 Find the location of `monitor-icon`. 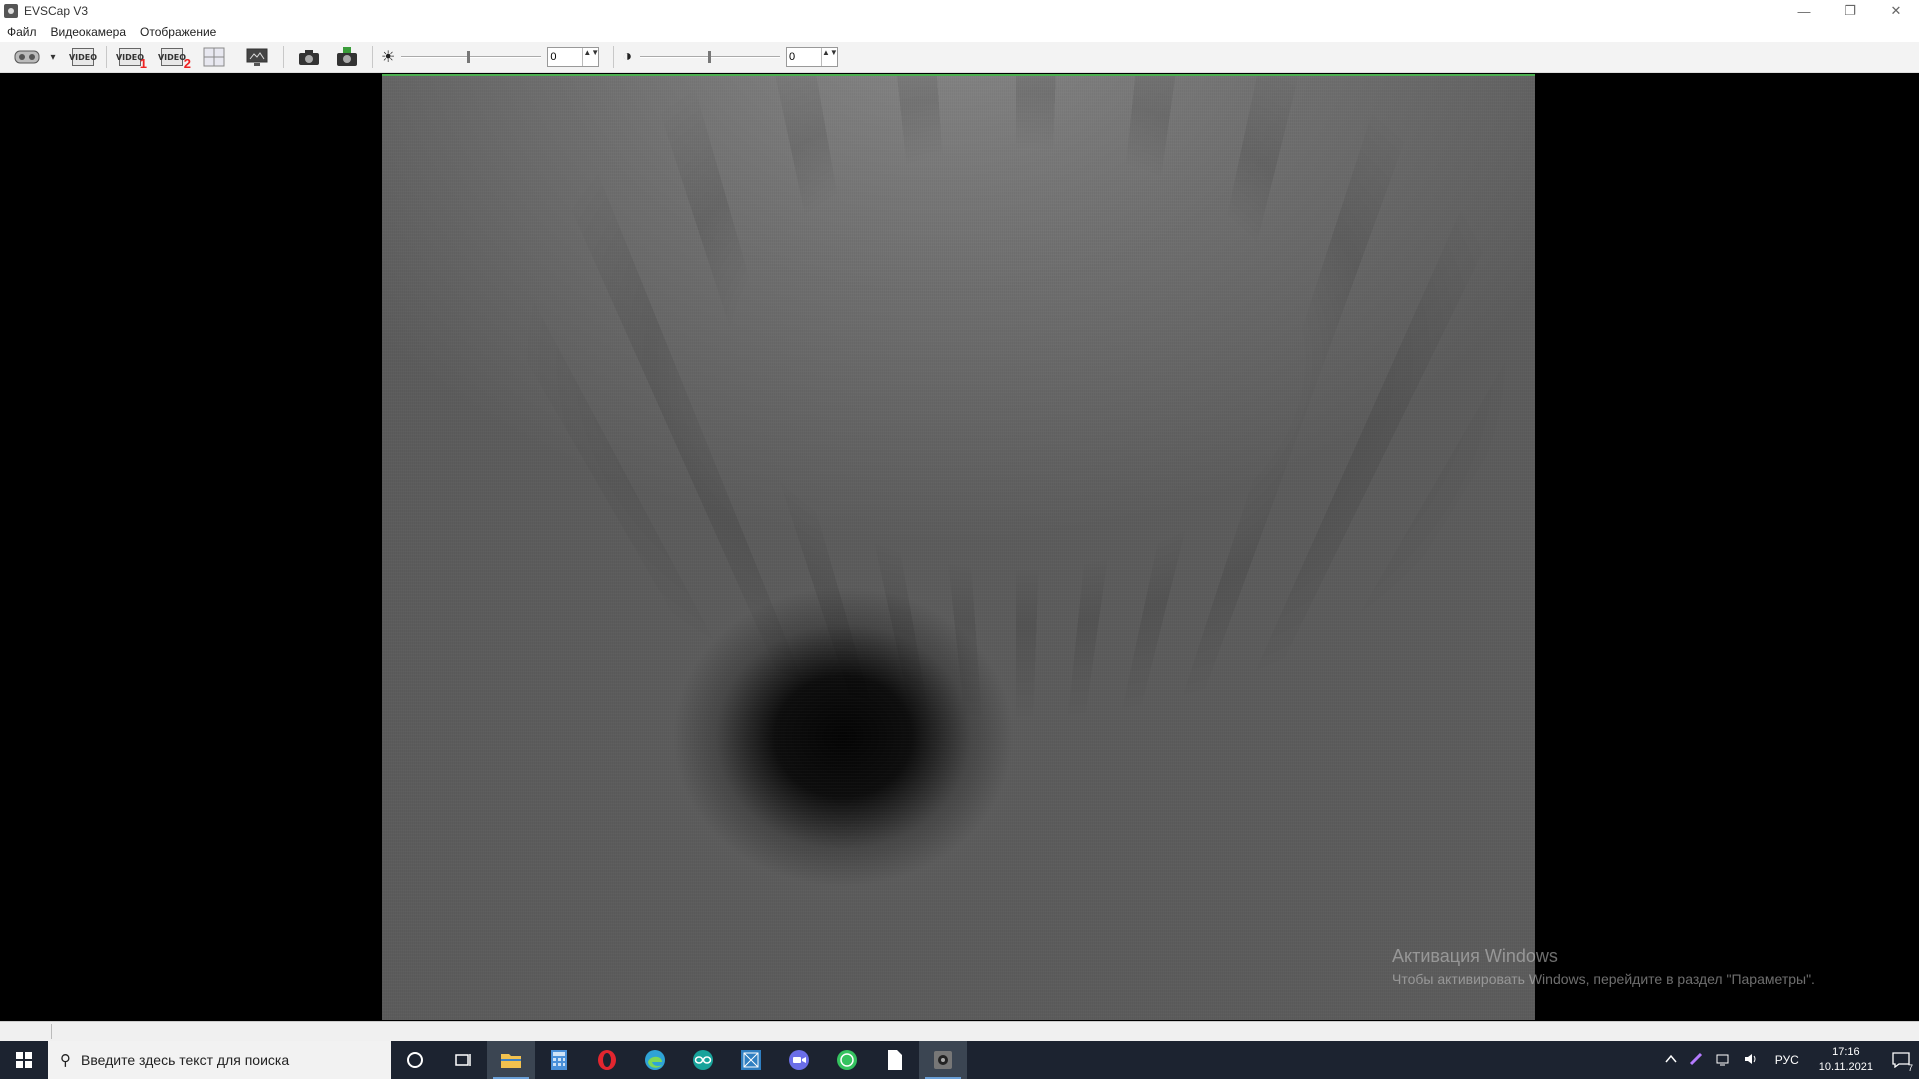

monitor-icon is located at coordinates (257, 57).